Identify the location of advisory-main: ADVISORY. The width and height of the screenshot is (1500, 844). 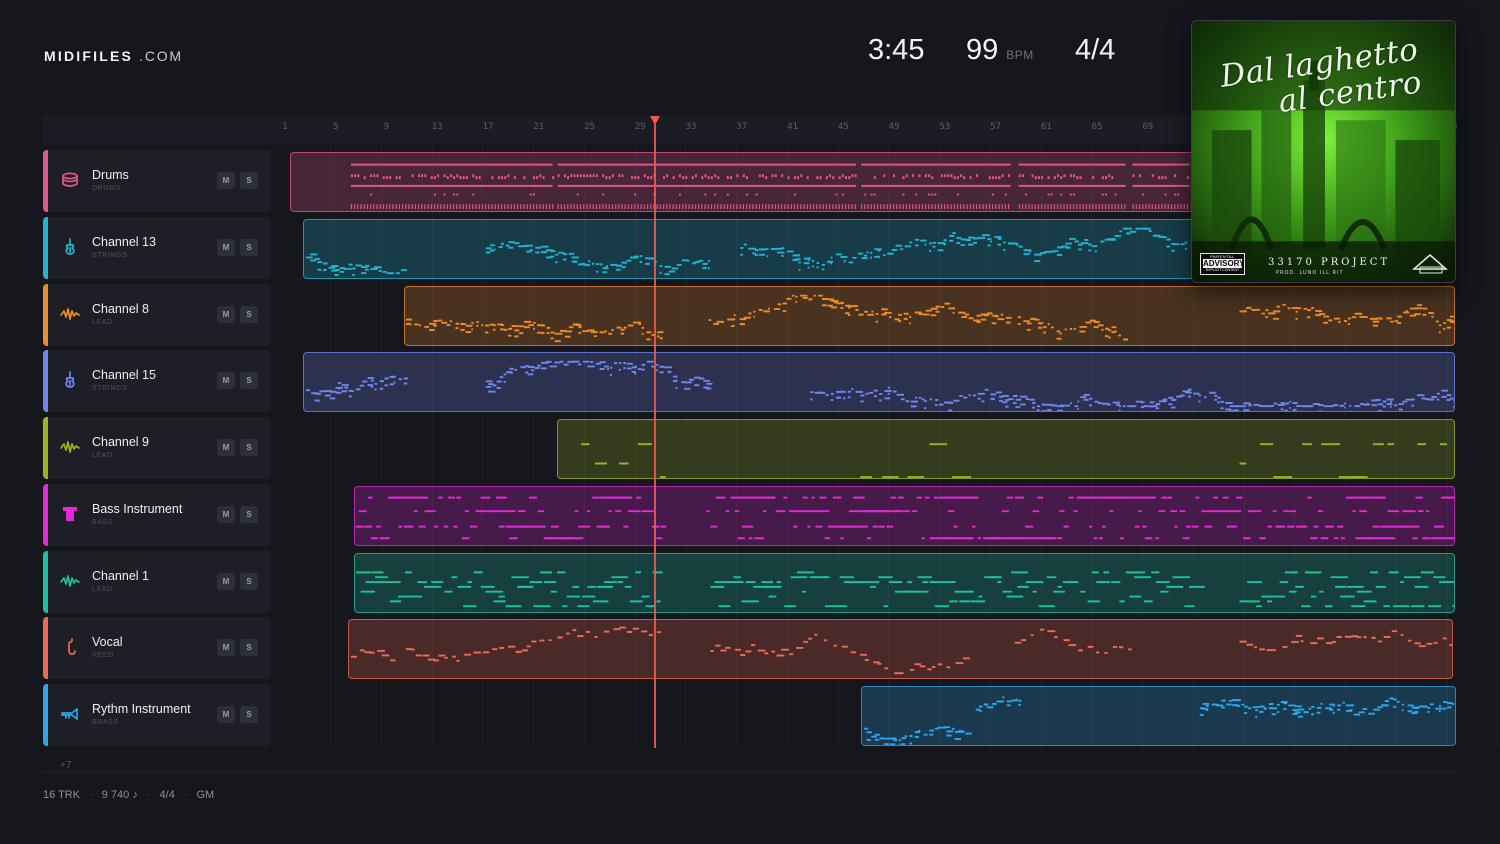
(1224, 263).